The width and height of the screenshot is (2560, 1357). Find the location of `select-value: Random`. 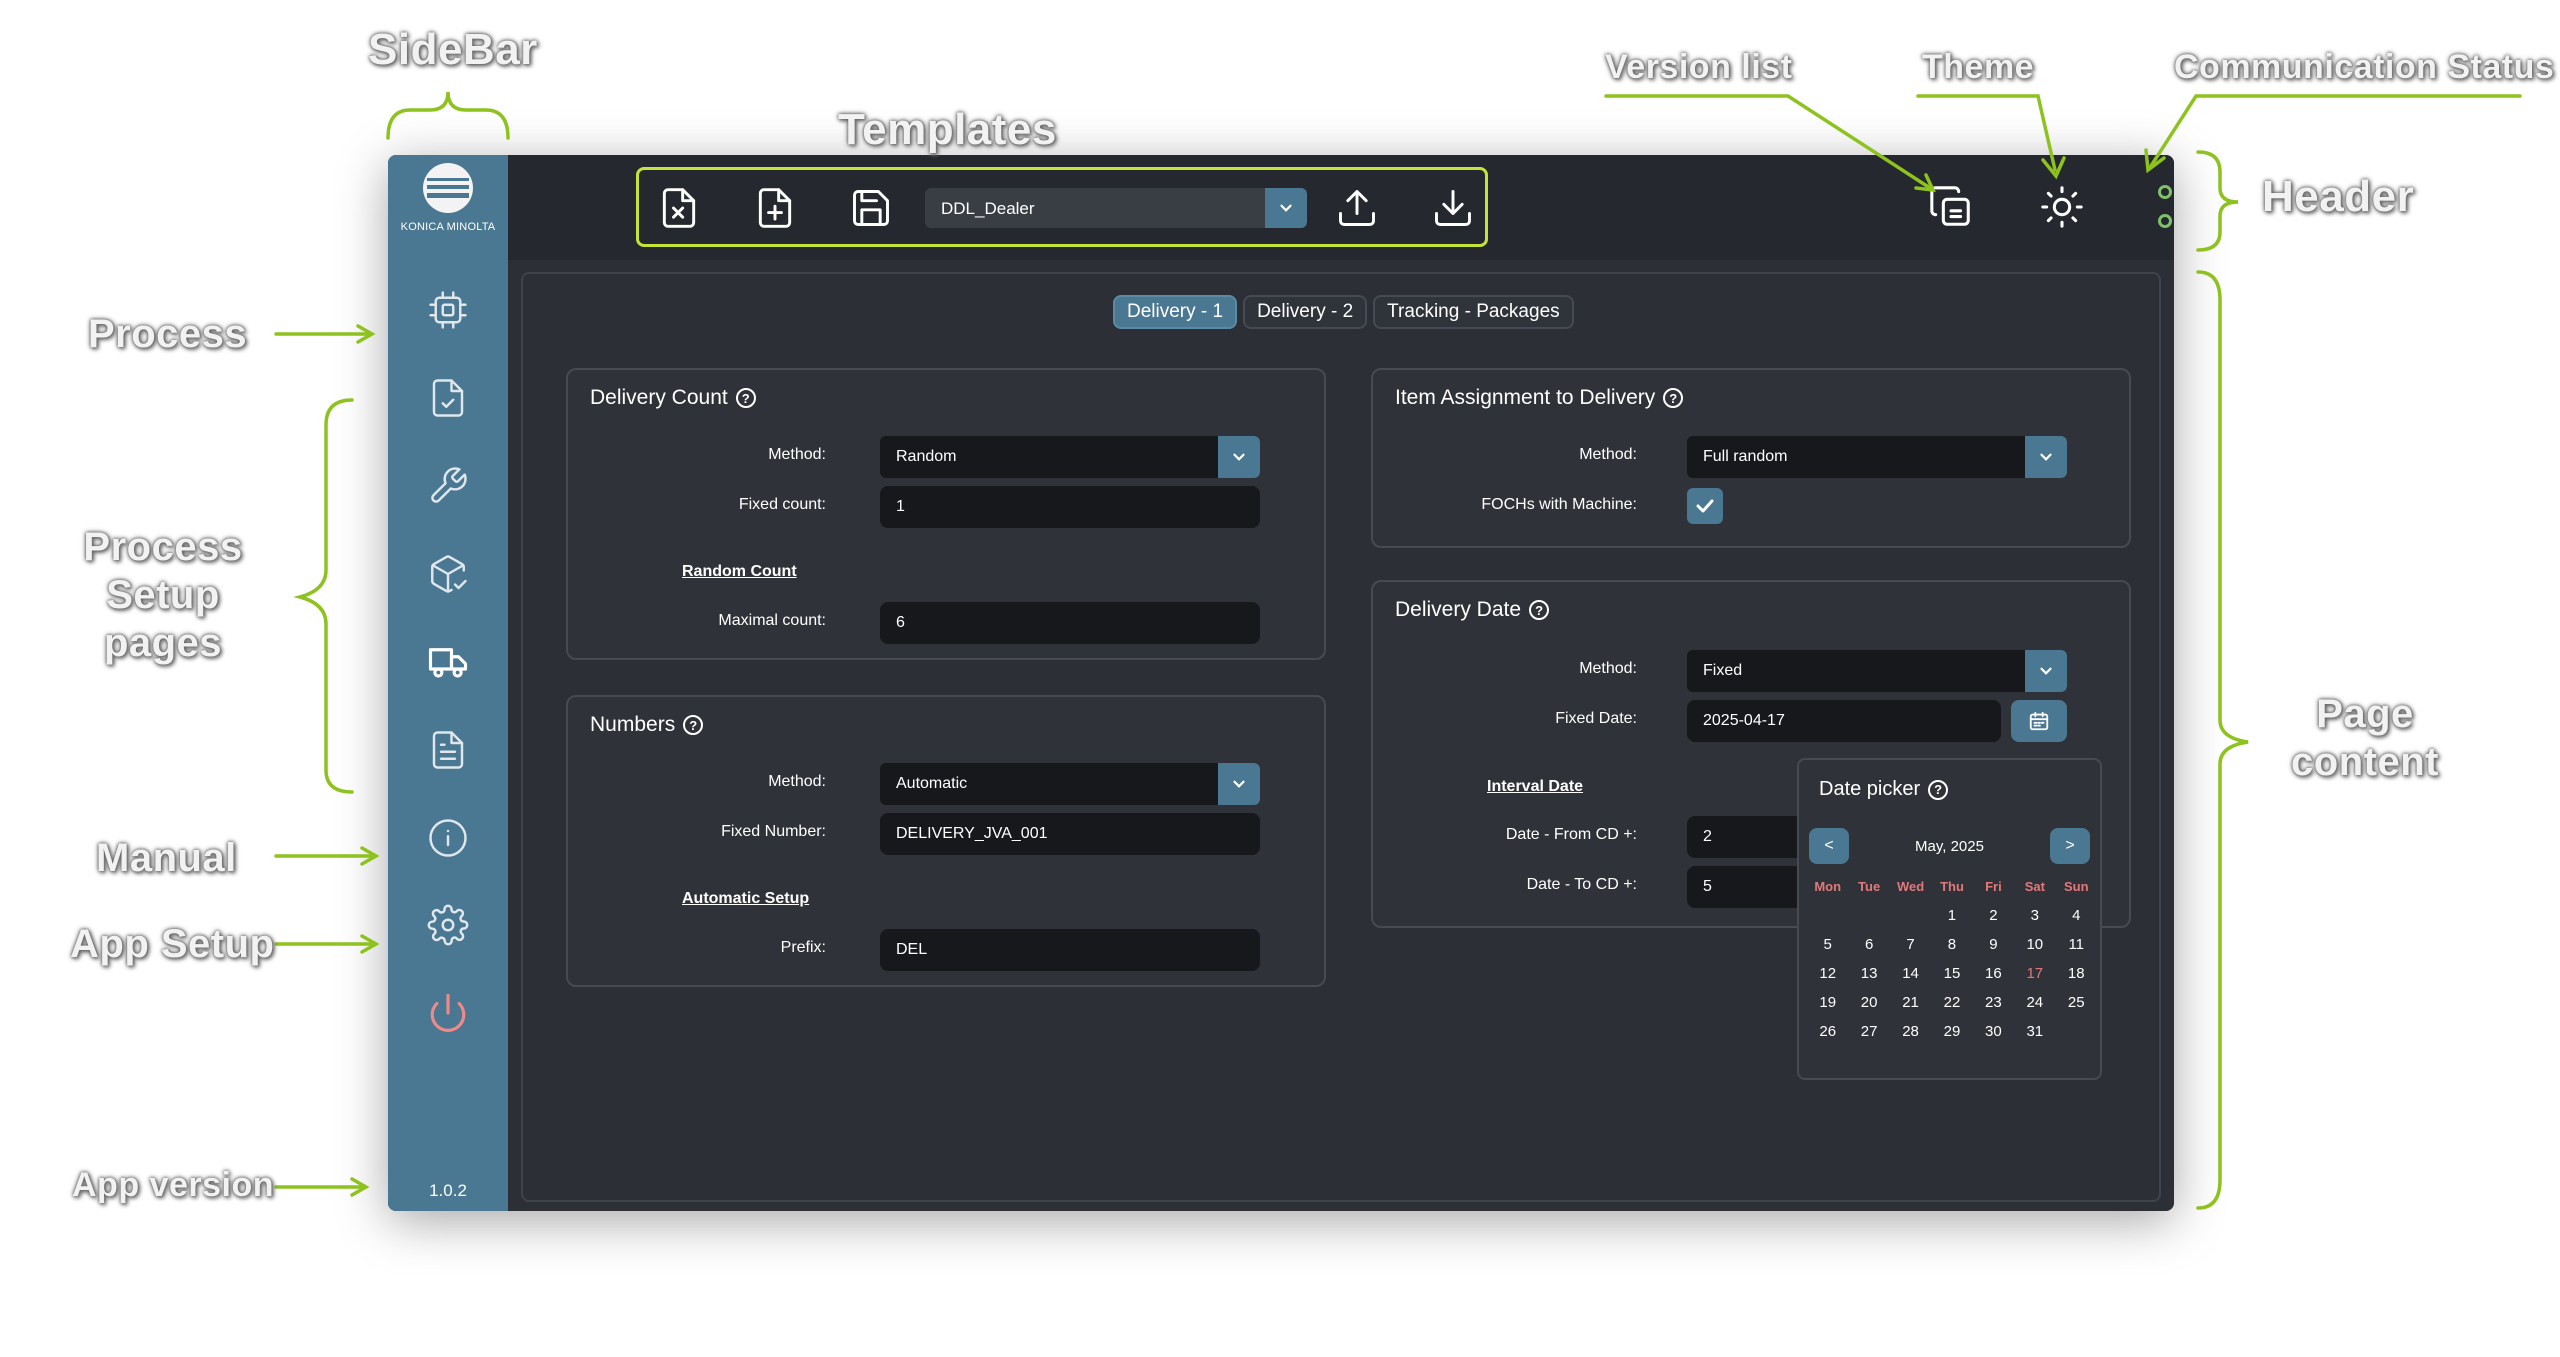

select-value: Random is located at coordinates (926, 456).